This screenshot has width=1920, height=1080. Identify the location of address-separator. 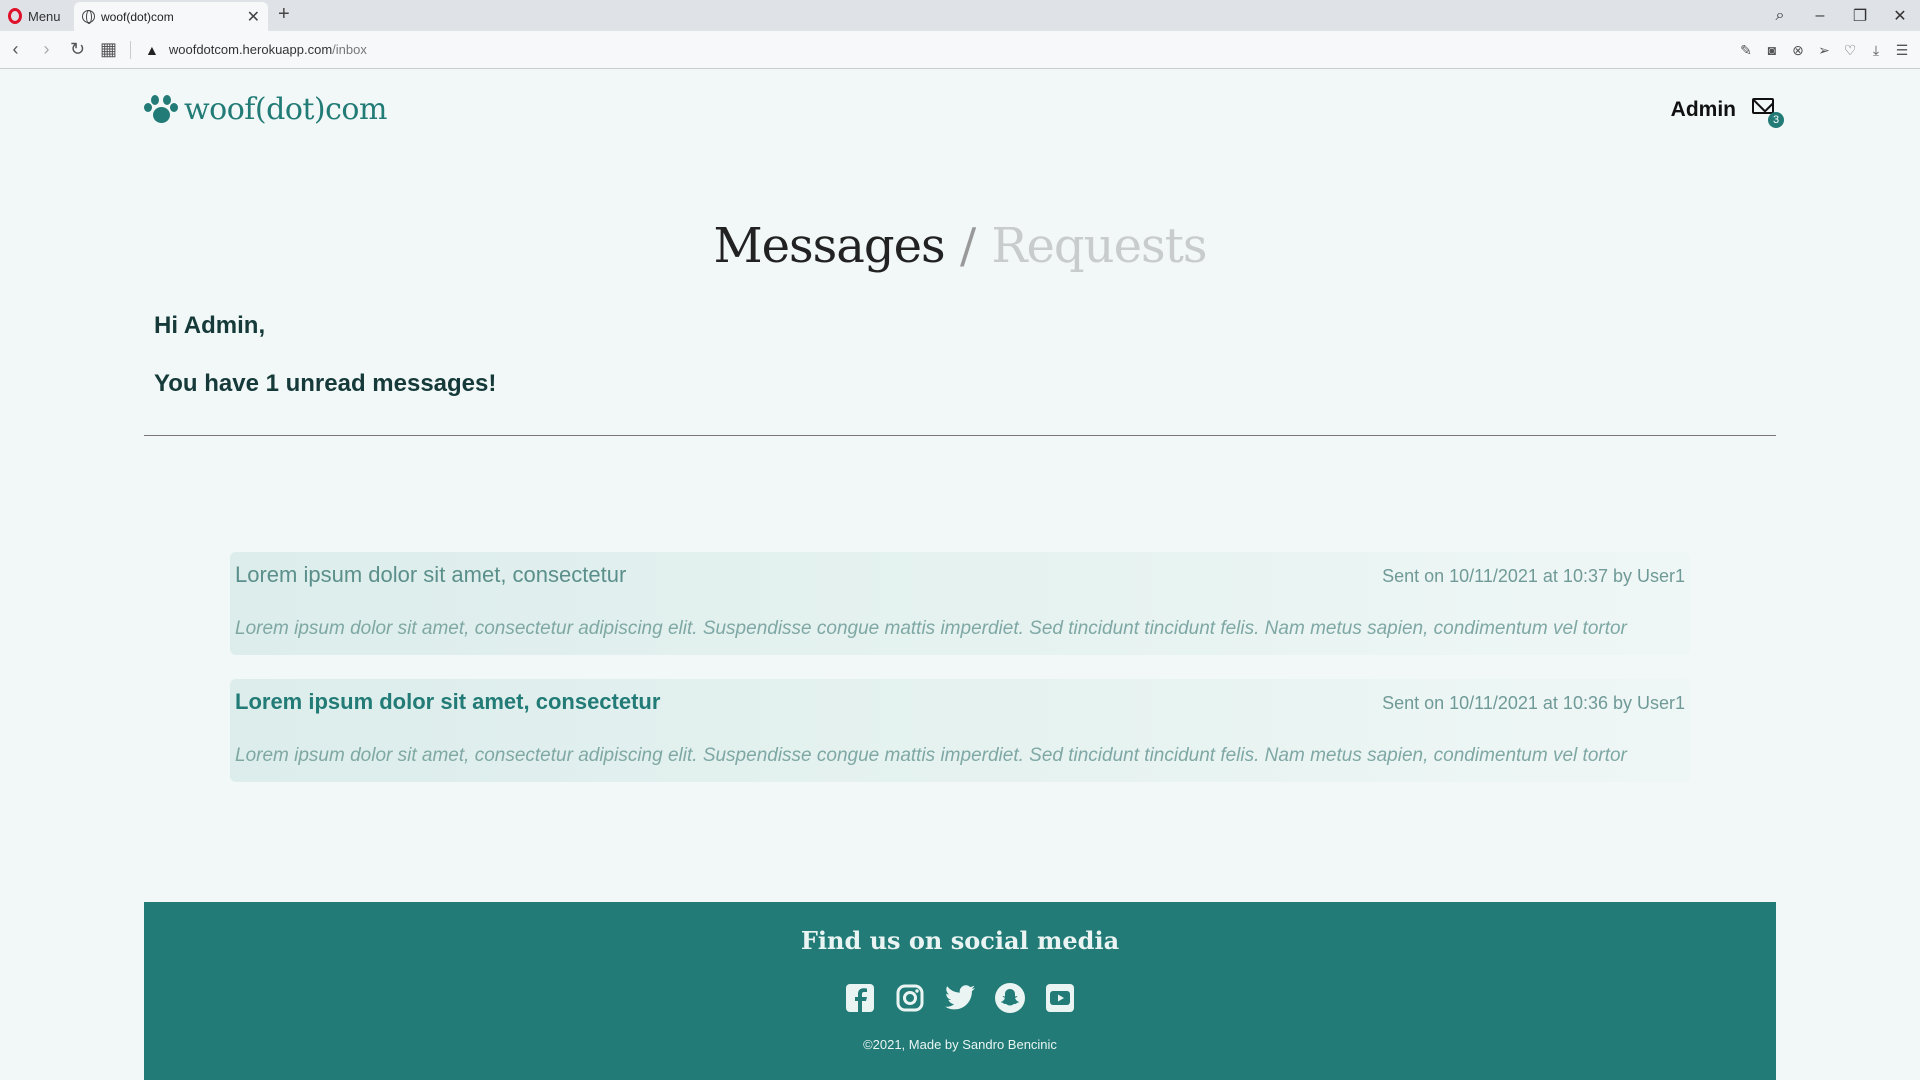
(130, 49).